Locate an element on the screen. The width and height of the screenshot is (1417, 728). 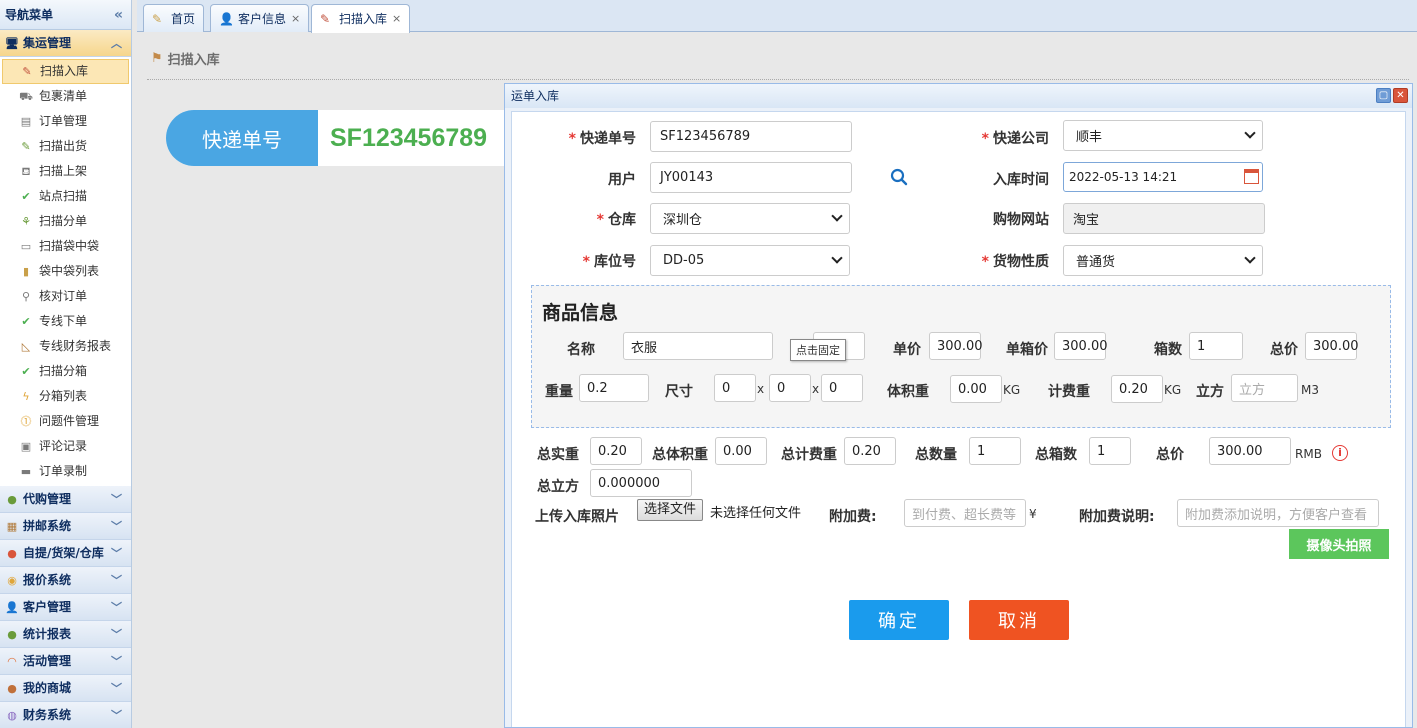
currency-unit: RMB is located at coordinates (1308, 454).